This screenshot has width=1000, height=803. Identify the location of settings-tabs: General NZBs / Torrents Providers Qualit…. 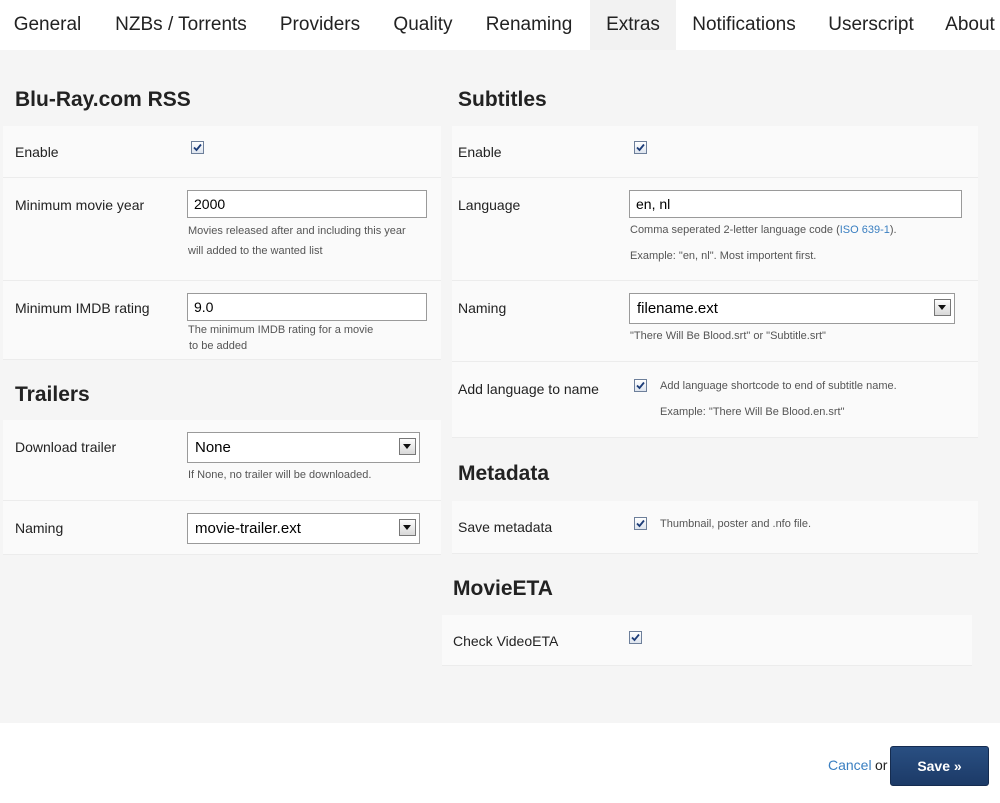
(500, 25).